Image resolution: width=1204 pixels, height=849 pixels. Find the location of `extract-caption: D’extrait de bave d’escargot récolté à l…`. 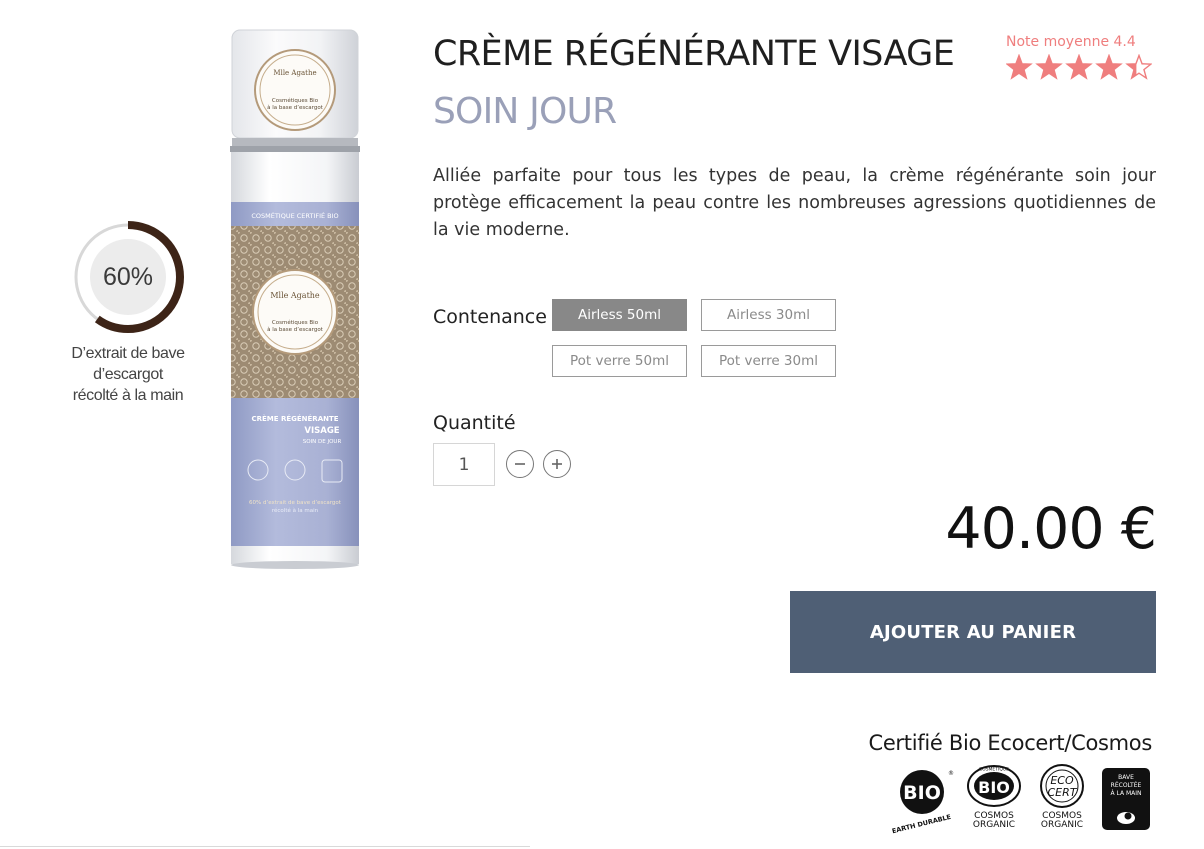

extract-caption: D’extrait de bave d’escargot récolté à l… is located at coordinates (128, 374).